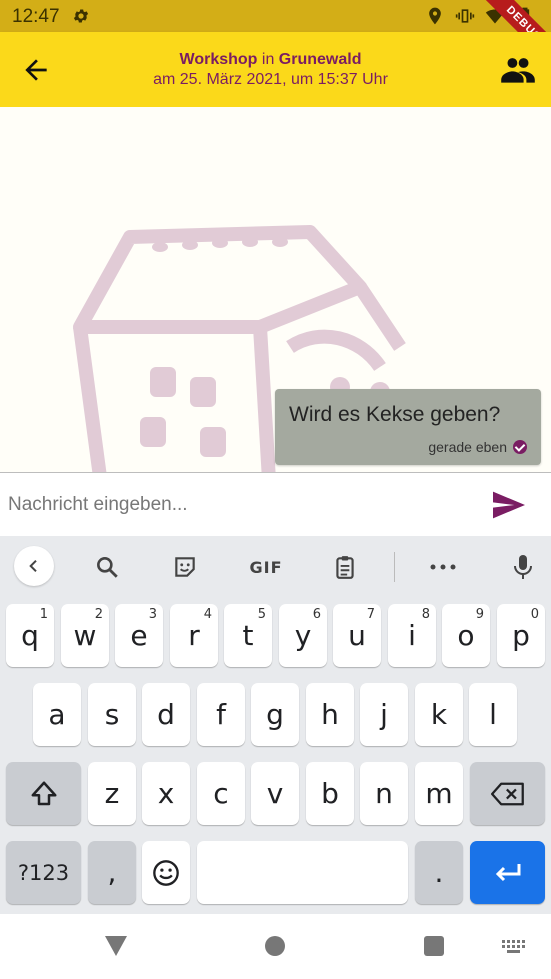  I want to click on event-title-line: Workshop in Grunewald, so click(270, 60).